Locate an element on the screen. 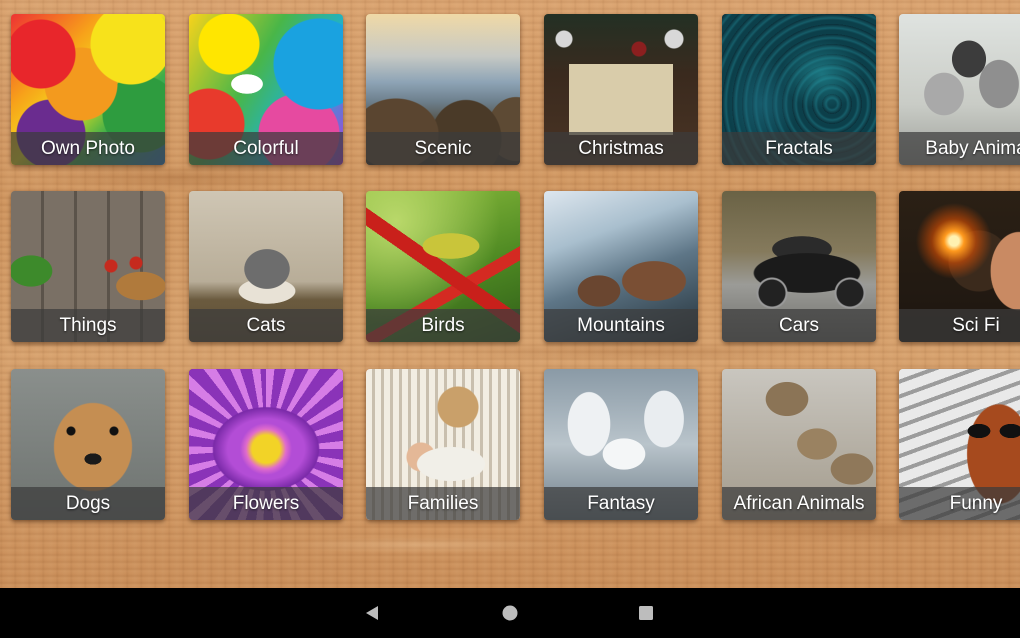 This screenshot has height=638, width=1020. category-tile-sci-fi: Sci Fi is located at coordinates (959, 266).